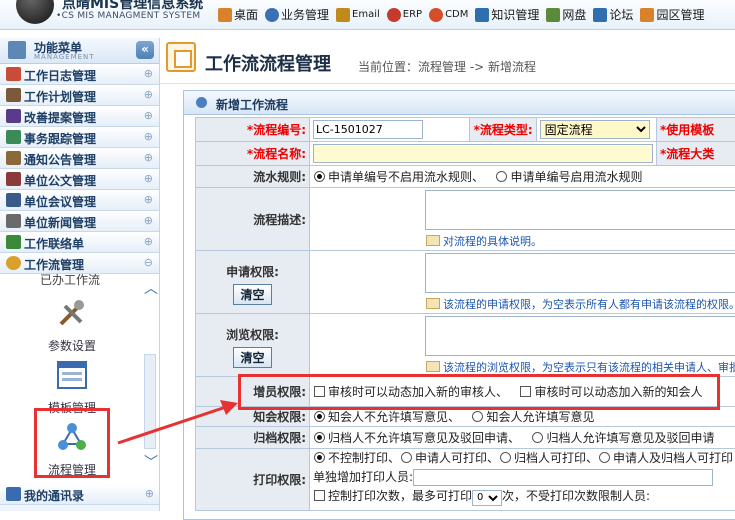 This screenshot has width=735, height=520. Describe the element at coordinates (687, 154) in the screenshot. I see `flow-category-label-text: *流程大类` at that location.